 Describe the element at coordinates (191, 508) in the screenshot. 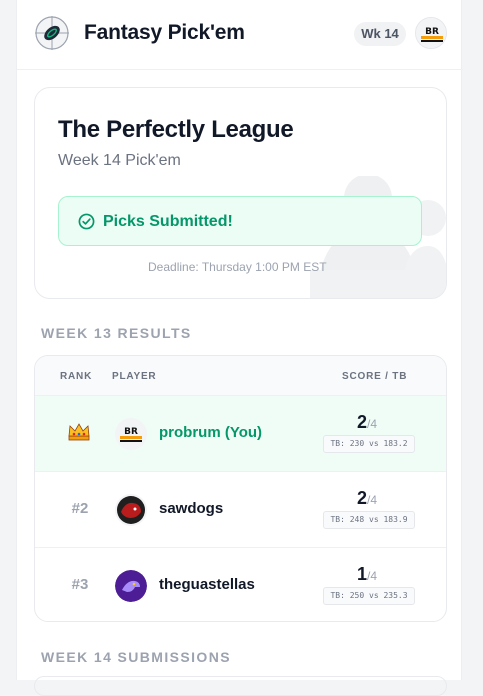

I see `player-name: sawdogs` at that location.